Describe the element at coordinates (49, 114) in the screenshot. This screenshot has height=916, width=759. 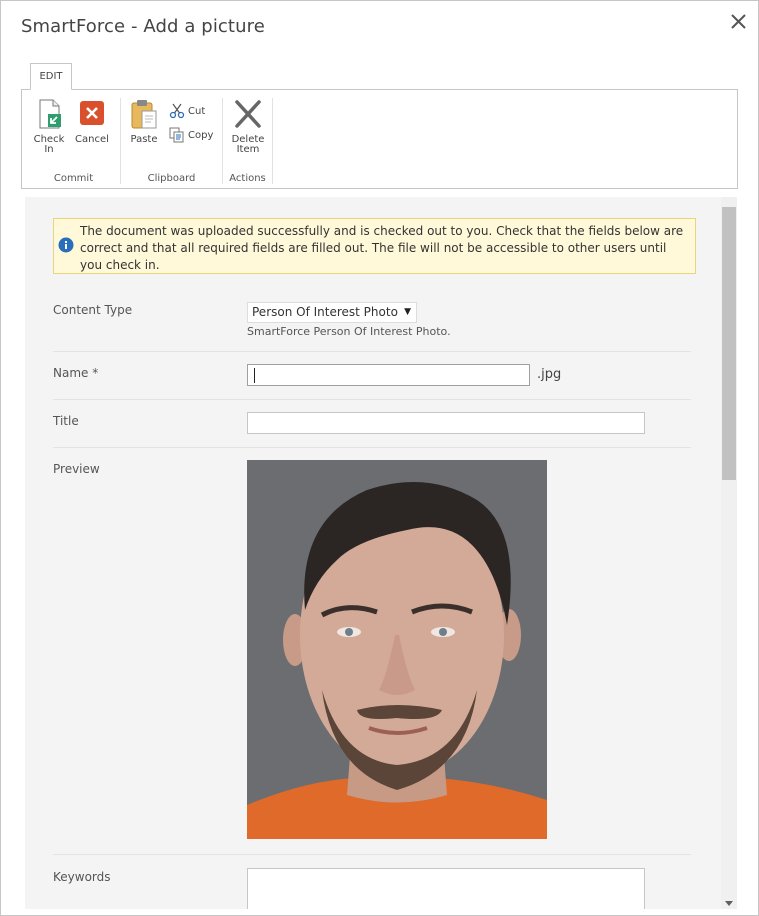
I see `check-in-icon` at that location.